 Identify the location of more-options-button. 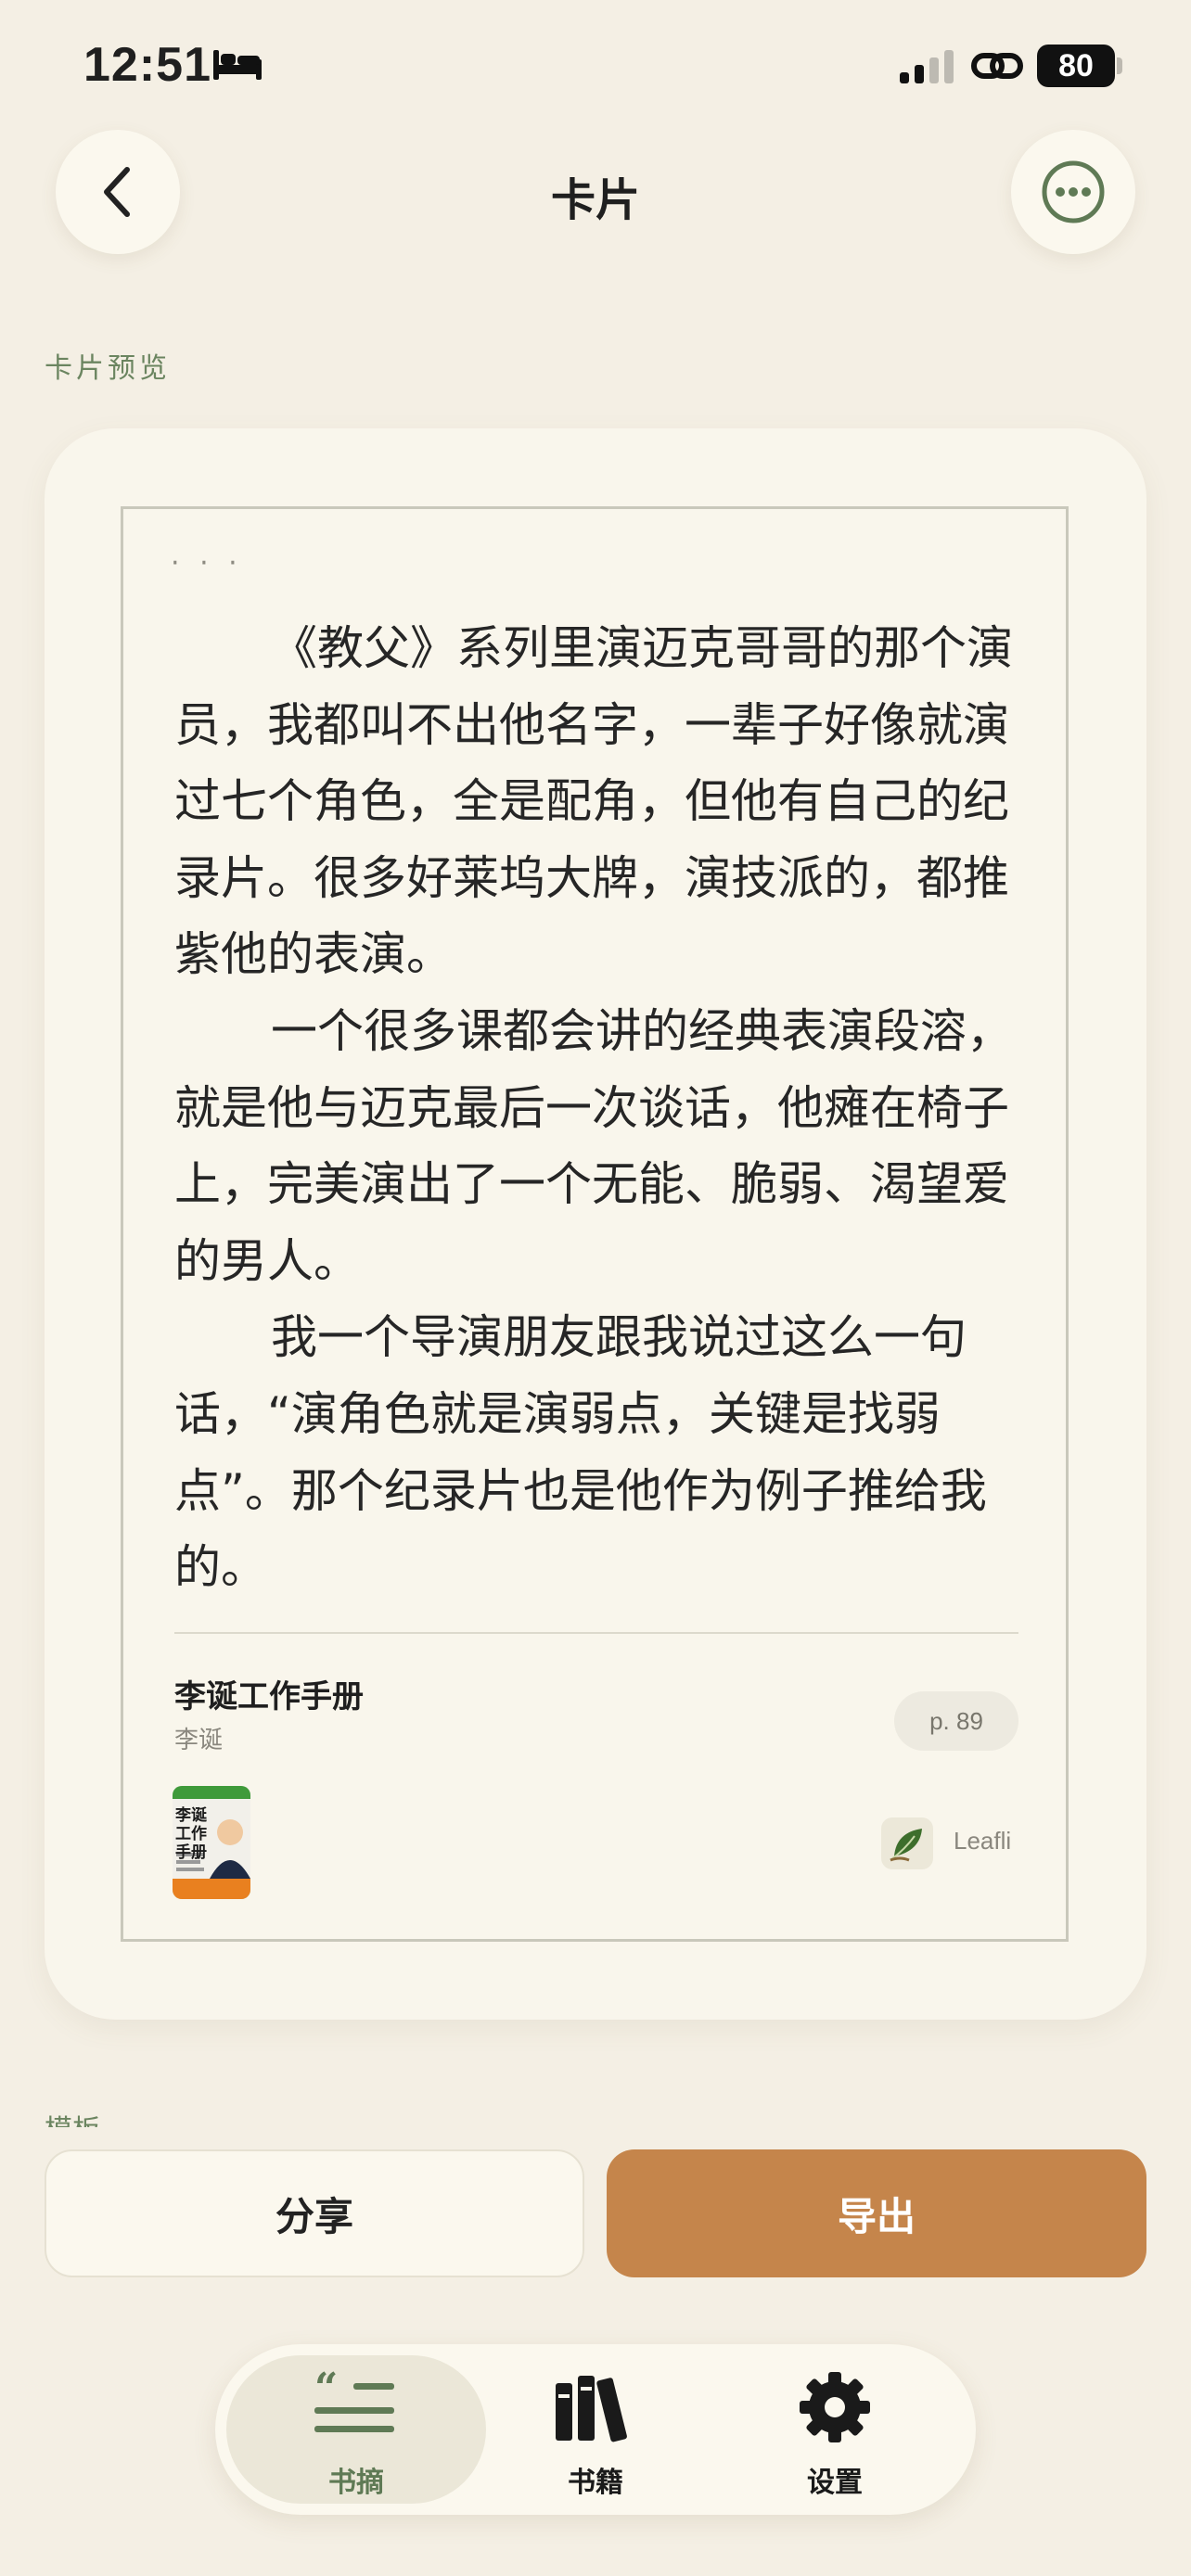
(1073, 192).